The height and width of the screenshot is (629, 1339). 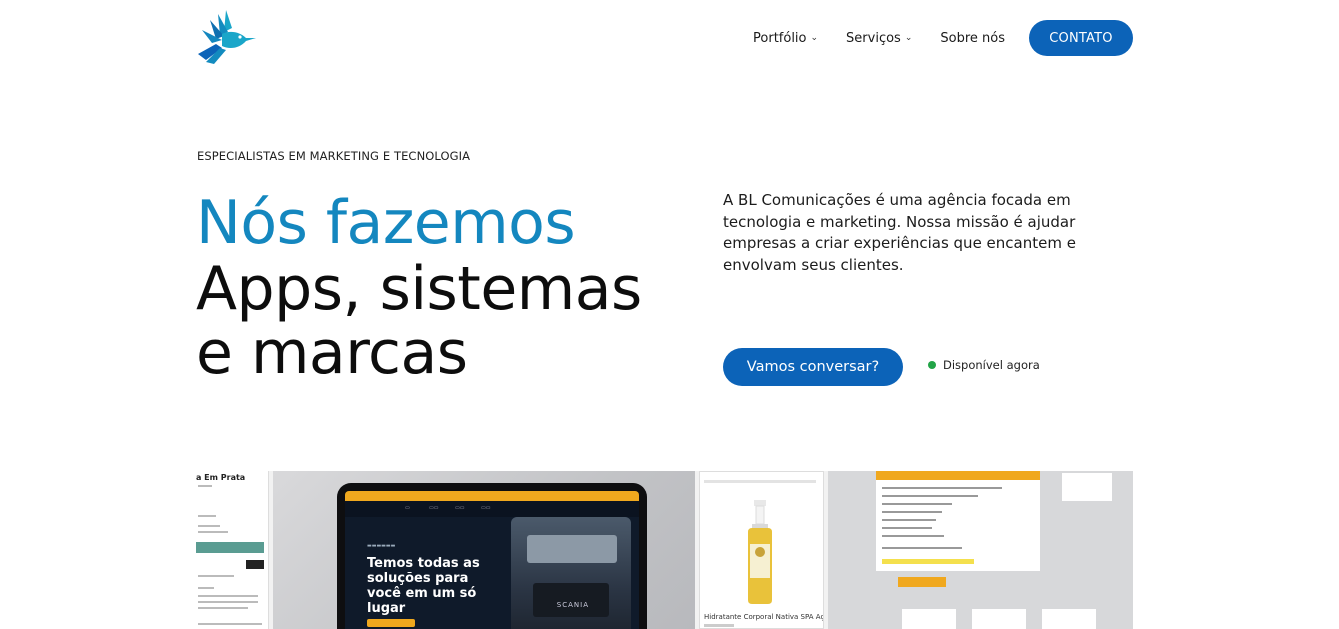 What do you see at coordinates (332, 353) in the screenshot?
I see `hero-headline-line-3: e marcas` at bounding box center [332, 353].